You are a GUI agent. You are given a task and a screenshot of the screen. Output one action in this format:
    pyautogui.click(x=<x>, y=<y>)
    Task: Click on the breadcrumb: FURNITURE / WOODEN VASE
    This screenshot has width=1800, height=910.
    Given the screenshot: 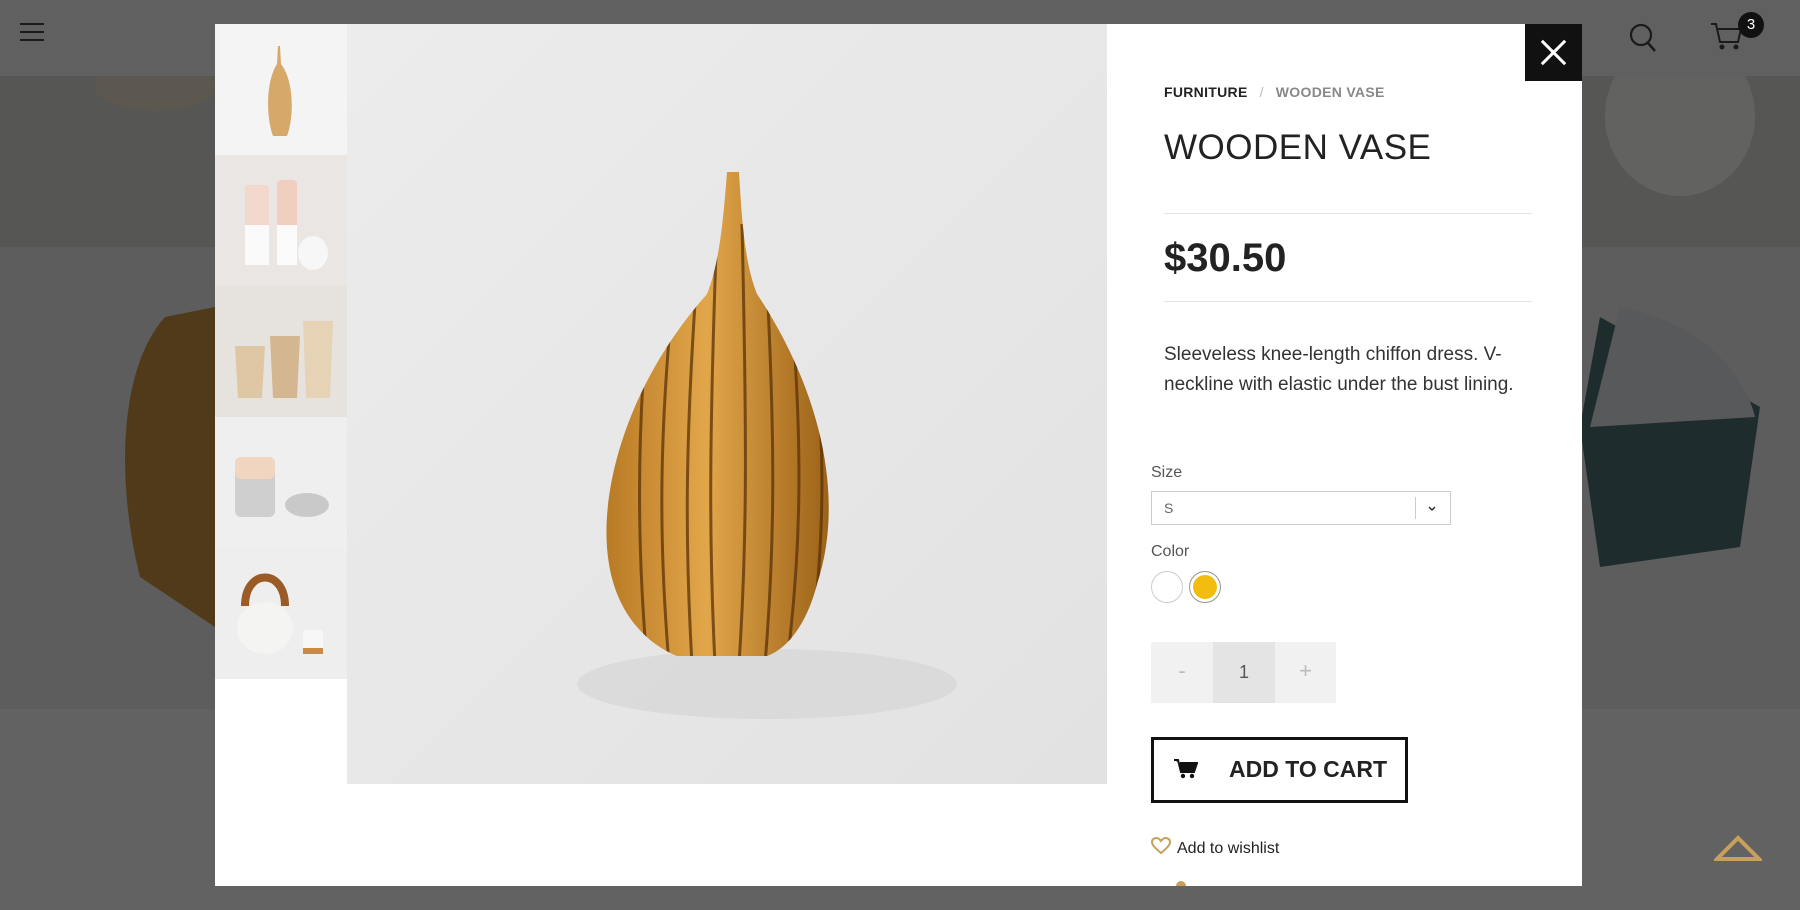 What is the action you would take?
    pyautogui.click(x=1274, y=92)
    